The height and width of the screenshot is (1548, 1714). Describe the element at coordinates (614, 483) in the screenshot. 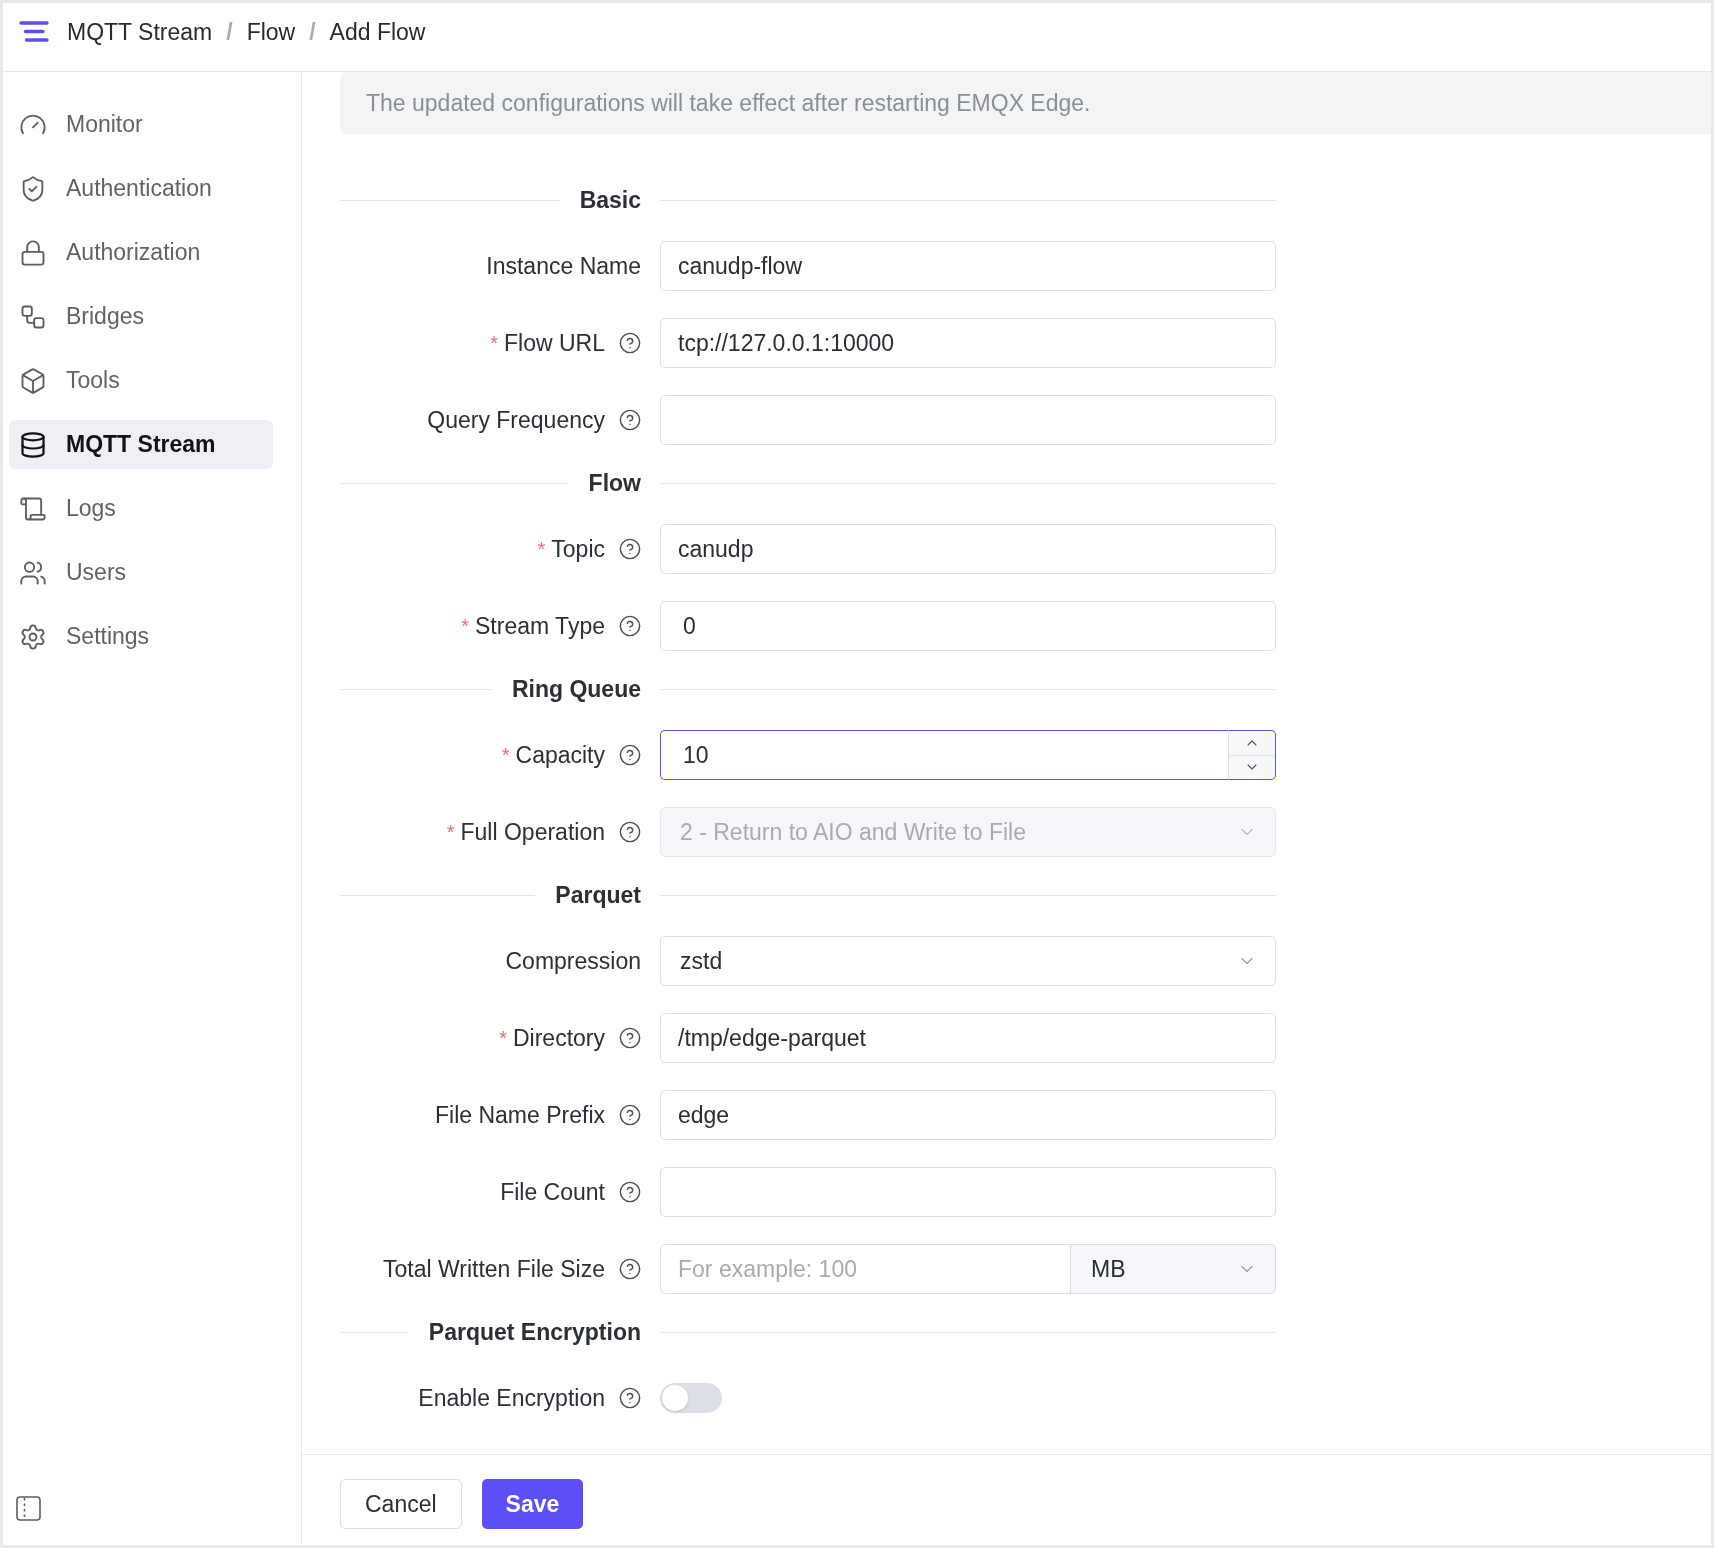

I see `section-title: Flow` at that location.